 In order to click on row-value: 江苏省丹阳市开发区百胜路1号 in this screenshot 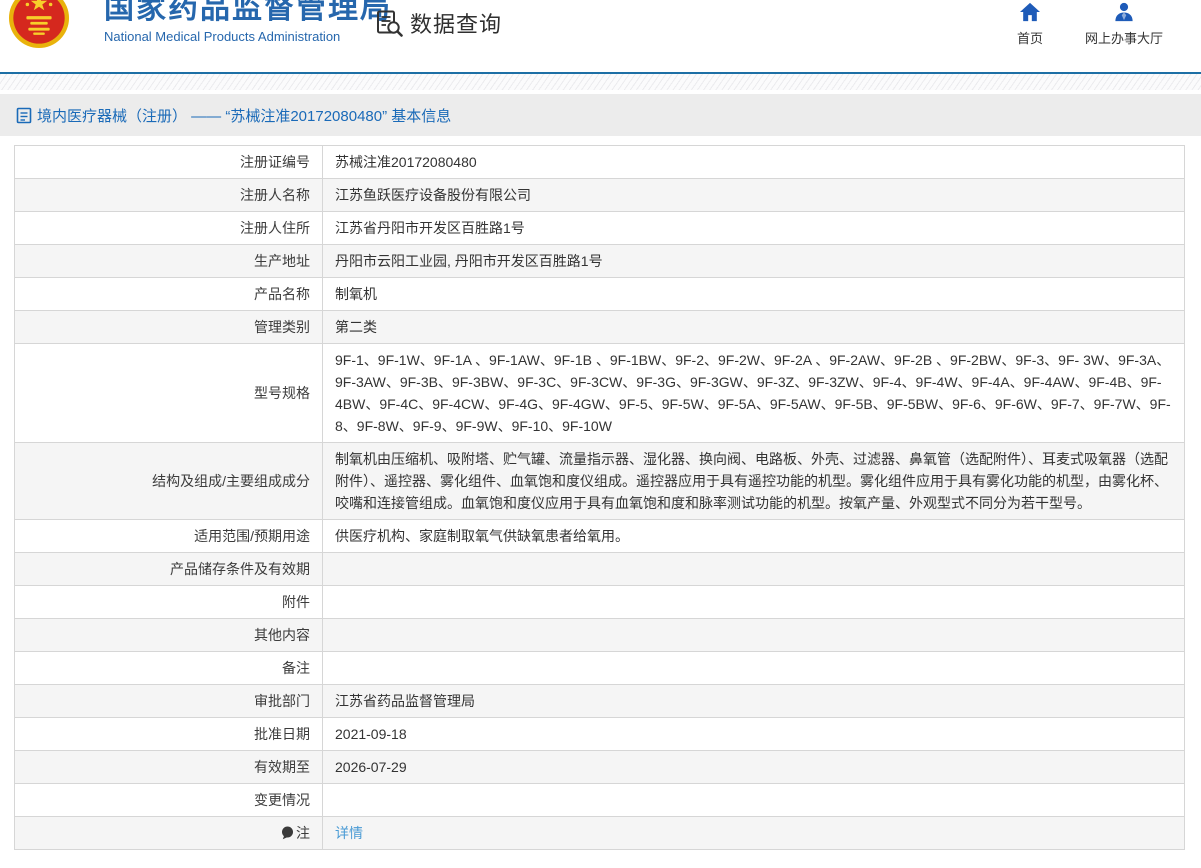, I will do `click(753, 228)`.